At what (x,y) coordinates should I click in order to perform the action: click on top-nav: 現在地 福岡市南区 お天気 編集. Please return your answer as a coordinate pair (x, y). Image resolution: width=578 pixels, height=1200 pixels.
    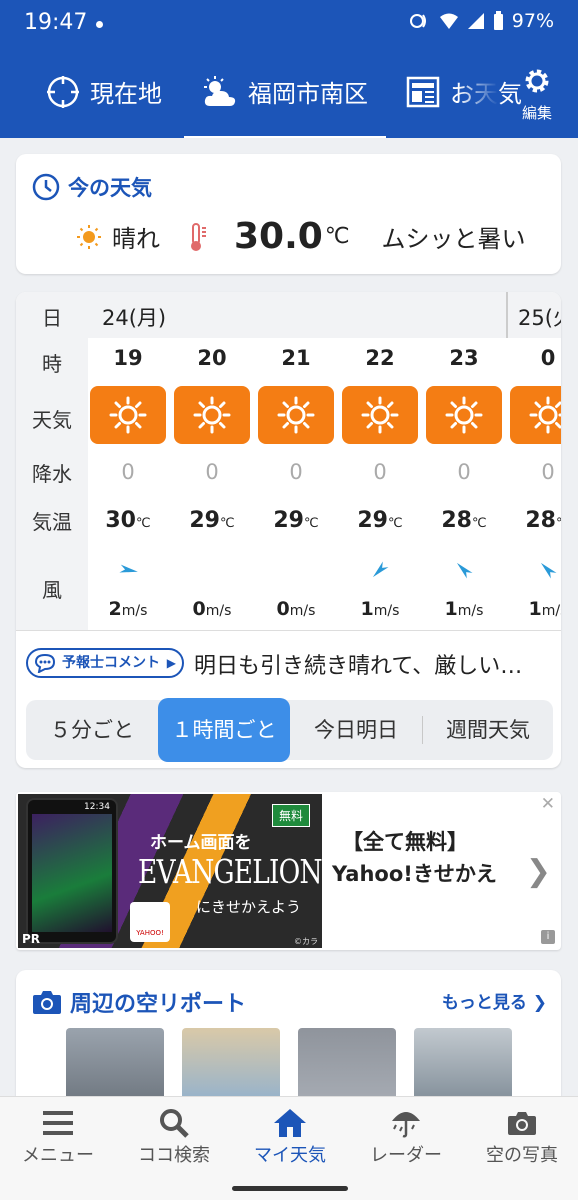
    Looking at the image, I should click on (289, 93).